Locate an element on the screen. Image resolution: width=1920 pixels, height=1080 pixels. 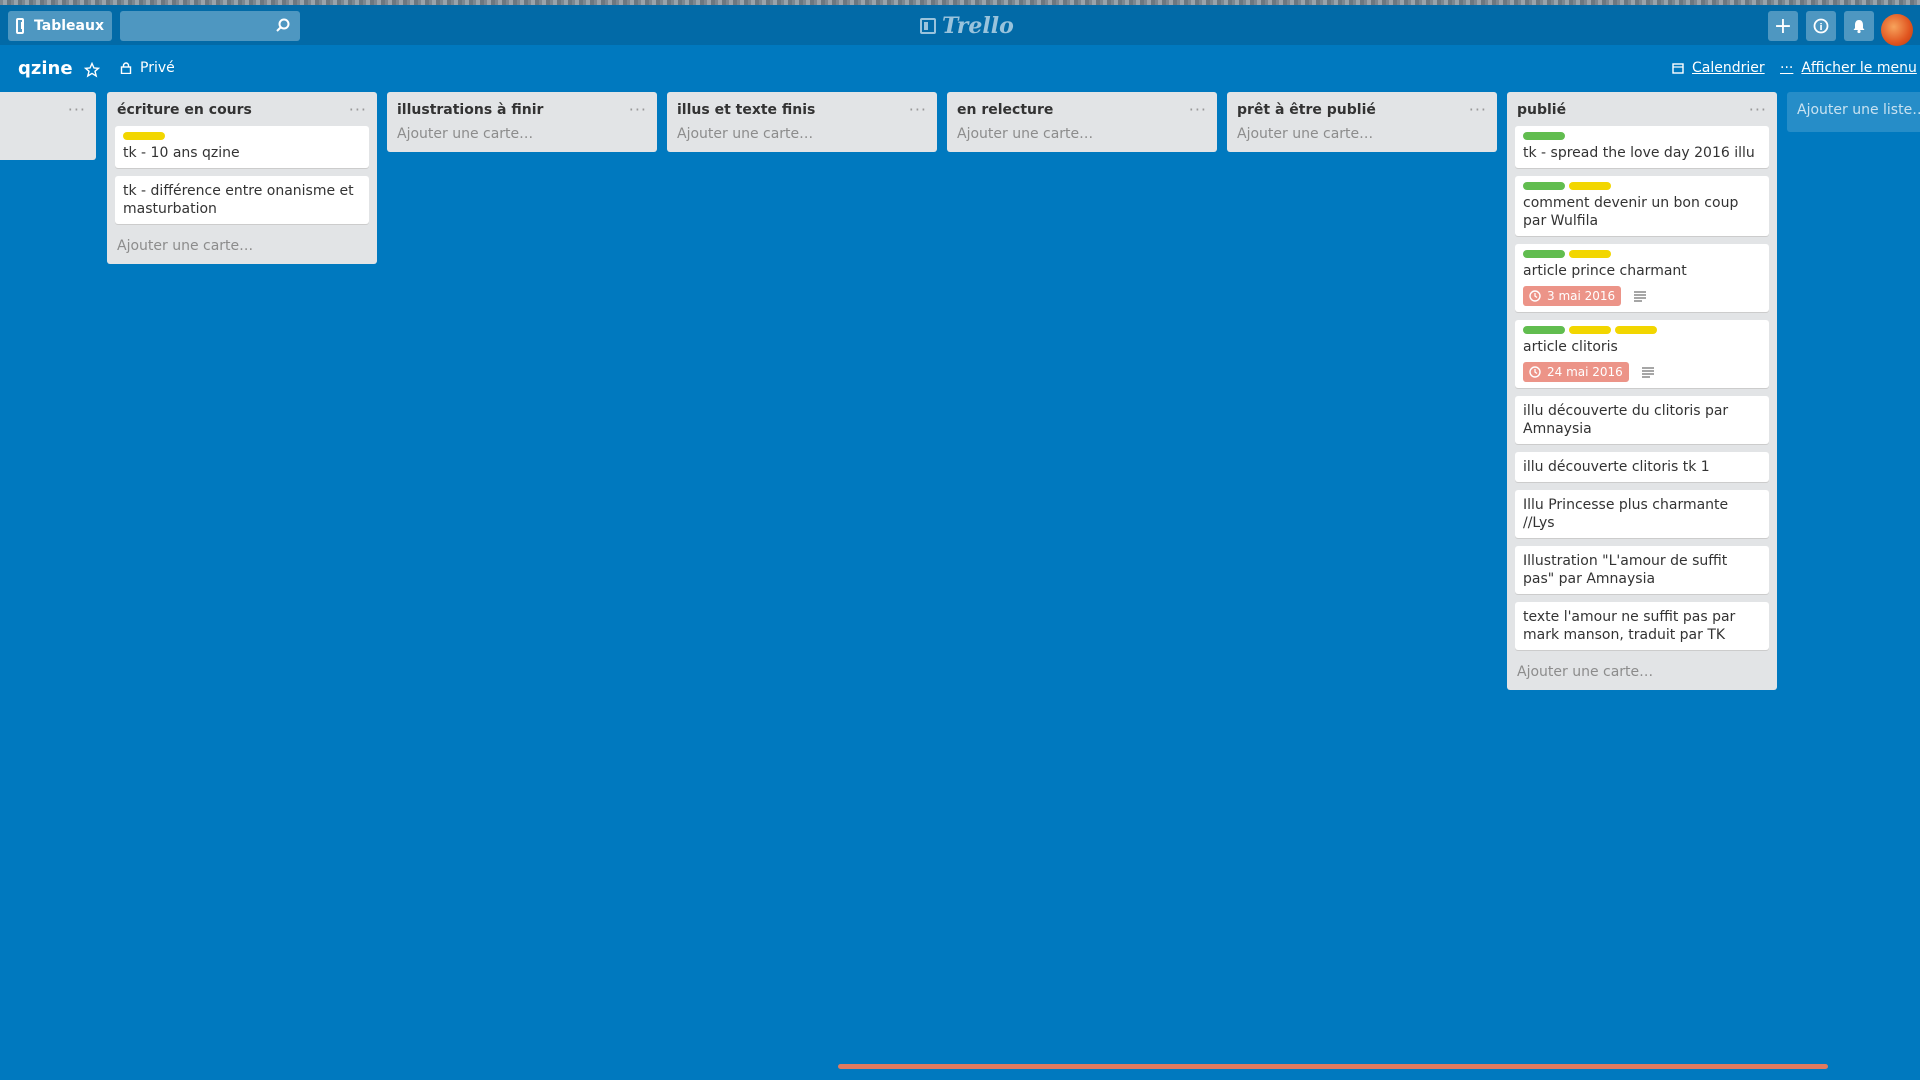
add-button: + is located at coordinates (1783, 26).